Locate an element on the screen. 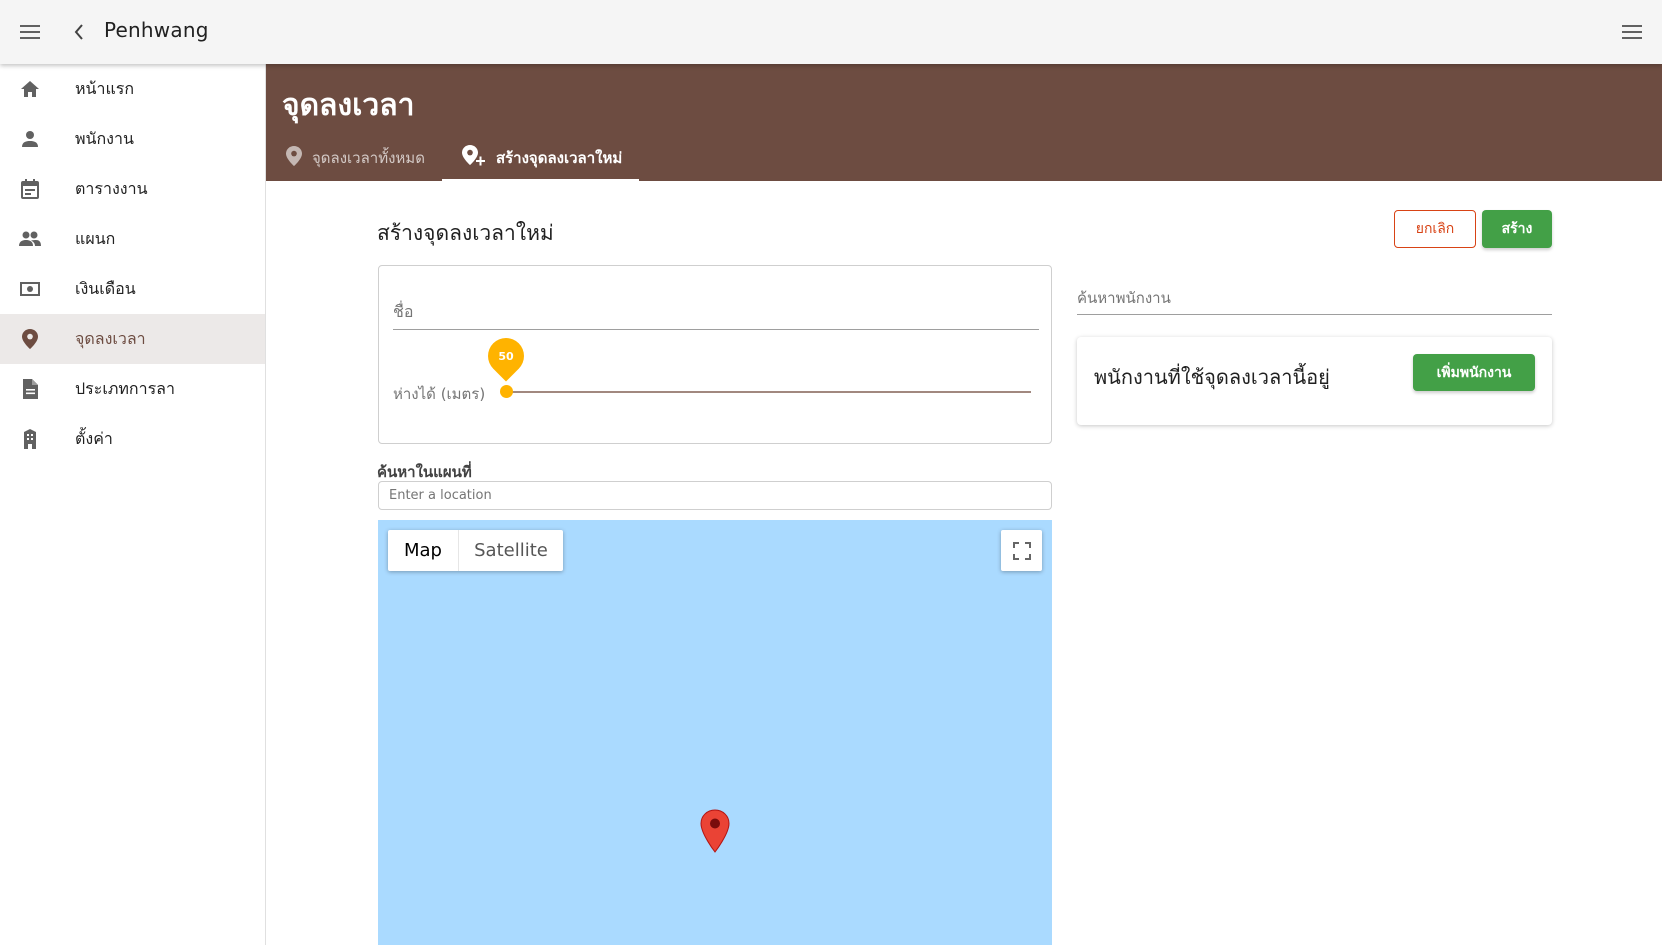  page-title: จุดลงเวลา is located at coordinates (348, 105).